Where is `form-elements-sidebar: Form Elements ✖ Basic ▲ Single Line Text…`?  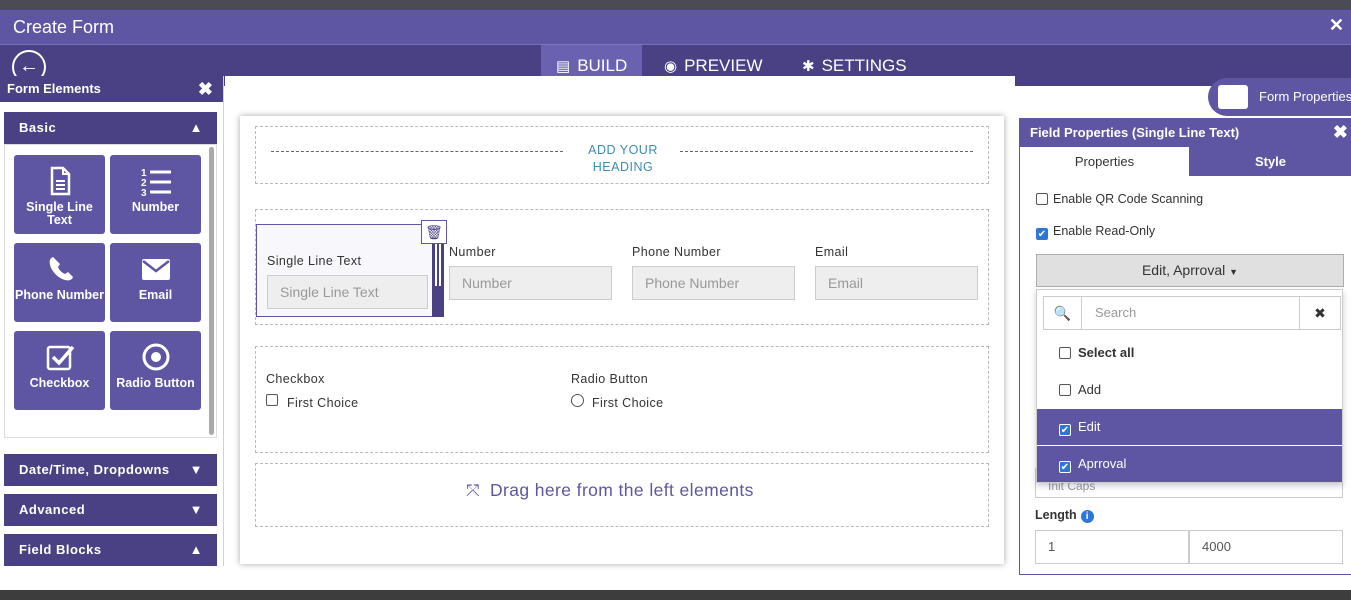 form-elements-sidebar: Form Elements ✖ Basic ▲ Single Line Text… is located at coordinates (112, 321).